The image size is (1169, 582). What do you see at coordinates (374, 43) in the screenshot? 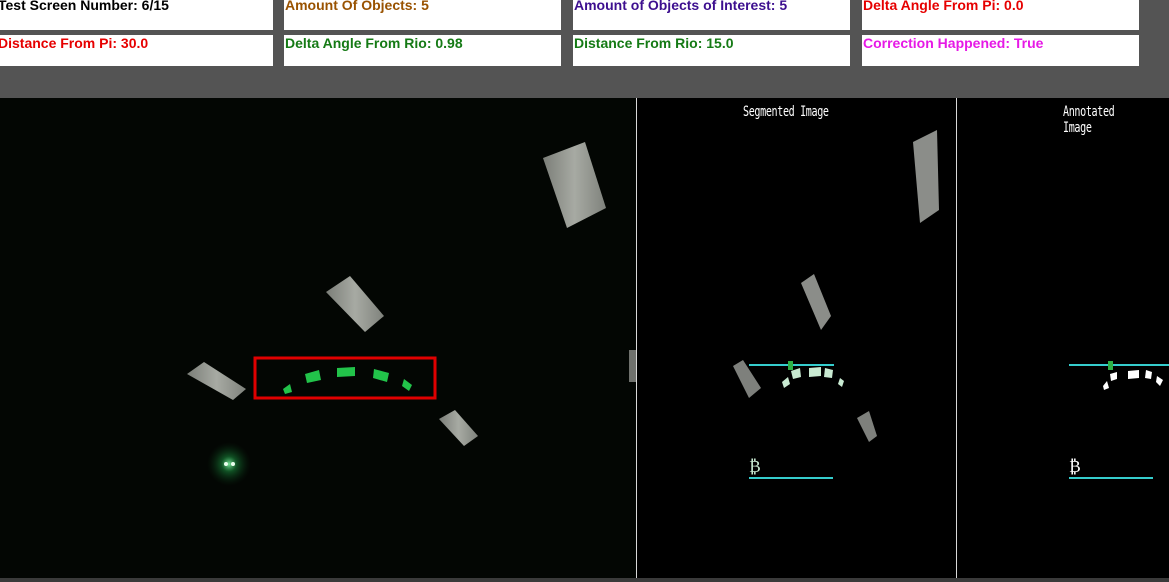
I see `delta-angle-rio-label: Delta Angle From Rio: 0.98` at bounding box center [374, 43].